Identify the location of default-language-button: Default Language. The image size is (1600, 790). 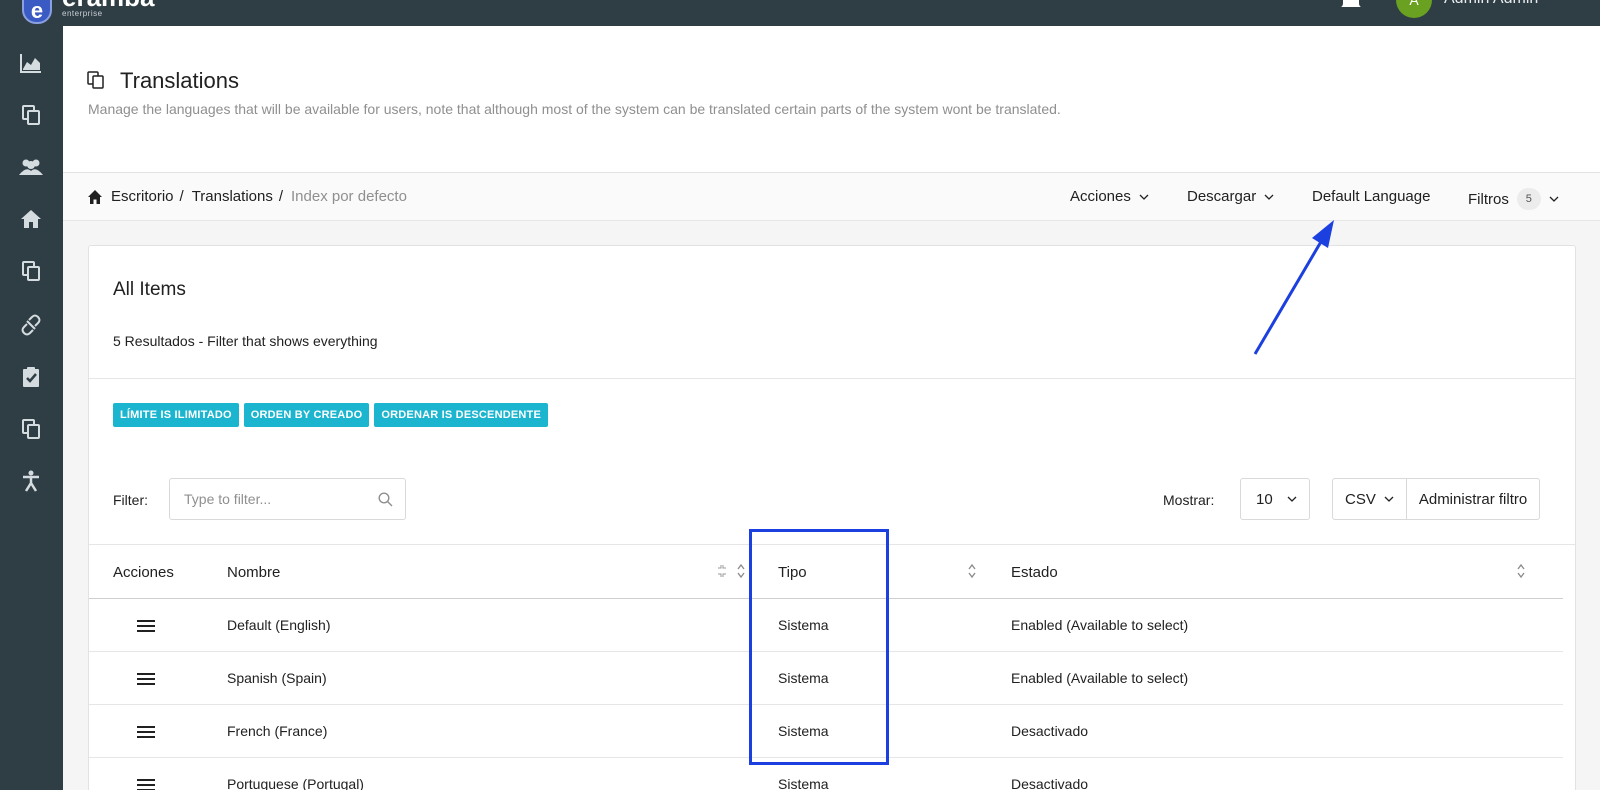
(1371, 196).